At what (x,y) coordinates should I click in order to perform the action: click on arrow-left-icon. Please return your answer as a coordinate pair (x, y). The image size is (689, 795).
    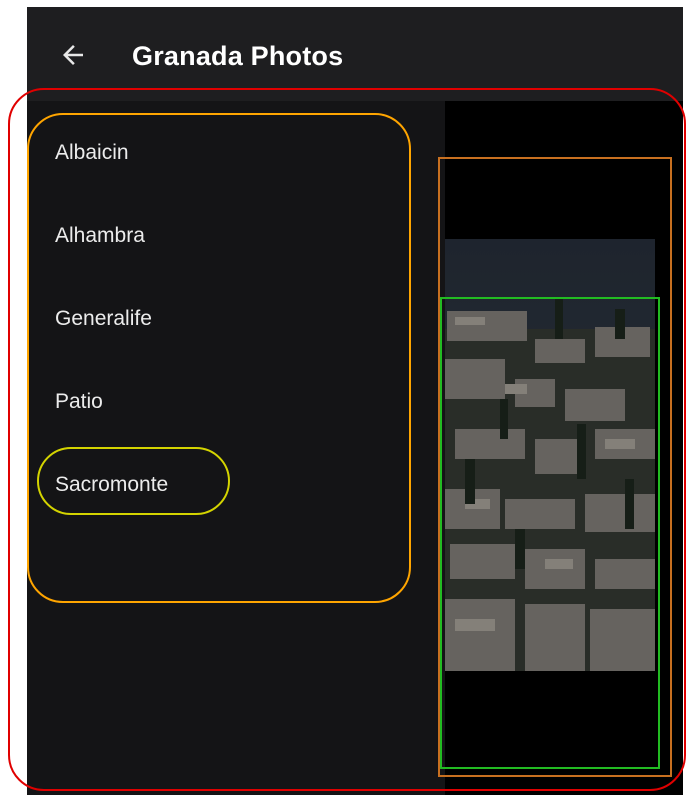
    Looking at the image, I should click on (73, 55).